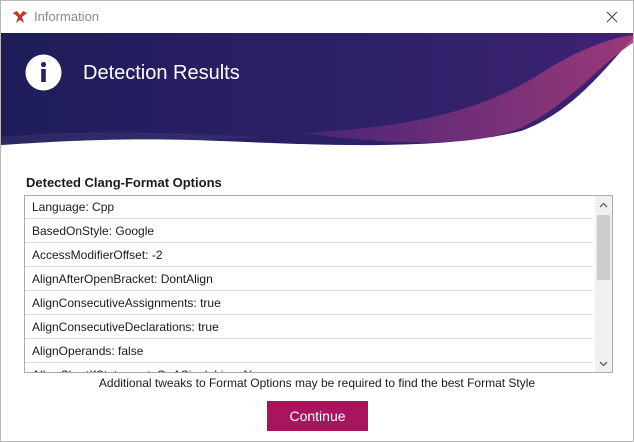 The image size is (634, 442). I want to click on list-item: AlignConsecutiveDeclarations: true, so click(309, 327).